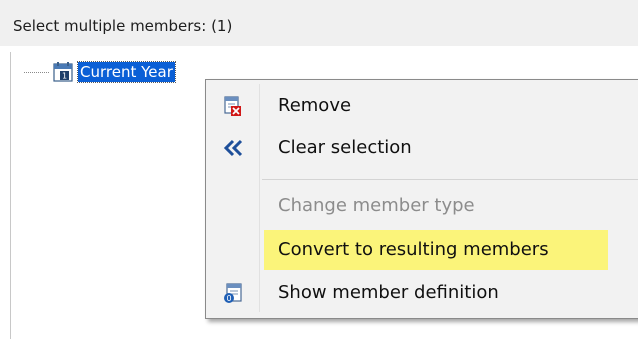 This screenshot has height=339, width=638. I want to click on menu-separator, so click(450, 179).